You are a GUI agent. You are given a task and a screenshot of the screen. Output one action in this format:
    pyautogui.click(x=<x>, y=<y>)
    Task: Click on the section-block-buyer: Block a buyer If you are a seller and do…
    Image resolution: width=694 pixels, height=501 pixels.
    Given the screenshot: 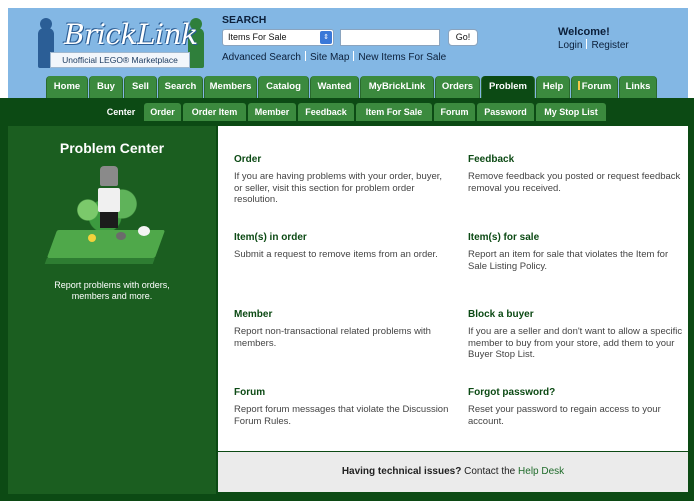 What is the action you would take?
    pyautogui.click(x=575, y=335)
    